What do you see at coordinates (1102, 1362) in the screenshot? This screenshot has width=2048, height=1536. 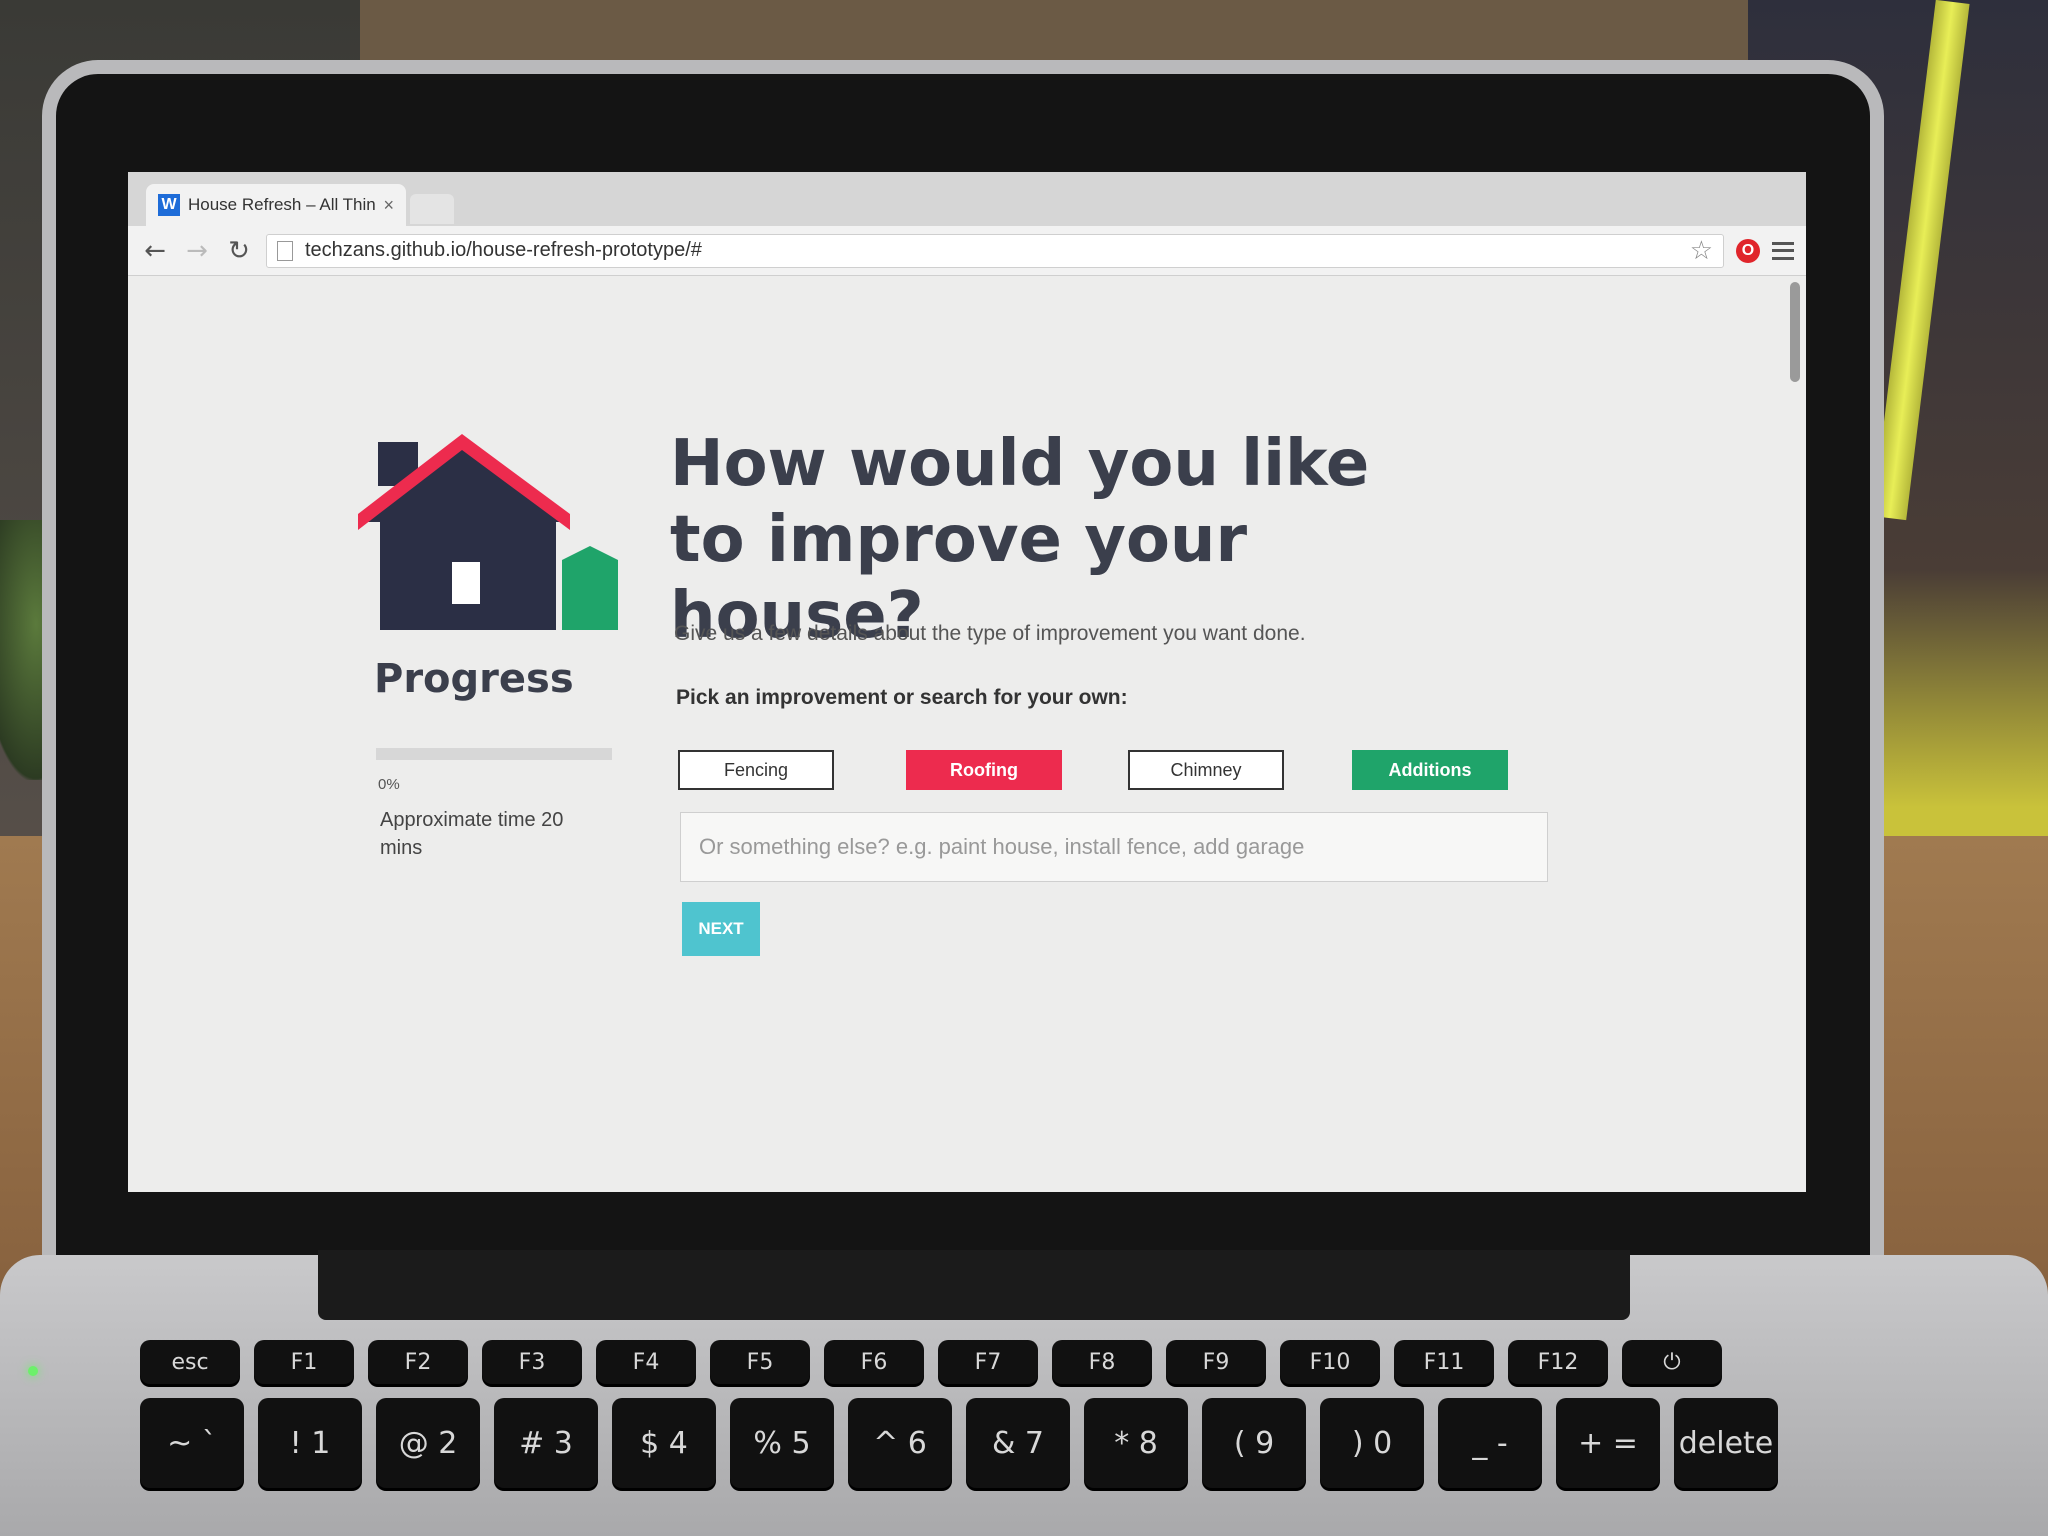 I see `key: F8` at bounding box center [1102, 1362].